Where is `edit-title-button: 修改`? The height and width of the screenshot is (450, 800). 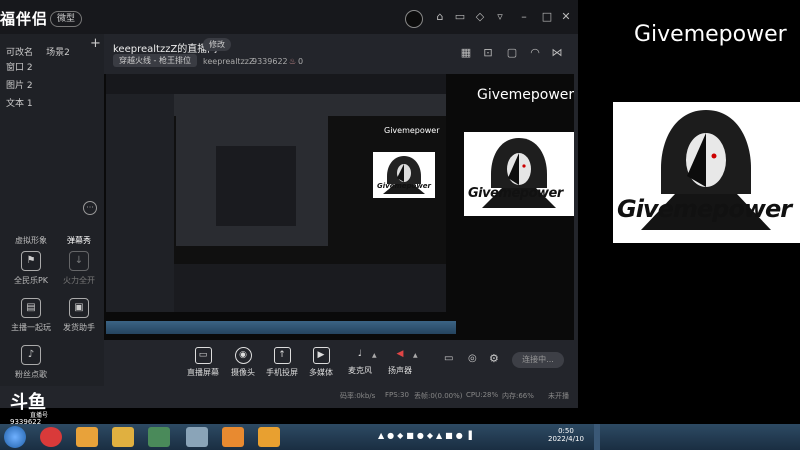 edit-title-button: 修改 is located at coordinates (217, 44).